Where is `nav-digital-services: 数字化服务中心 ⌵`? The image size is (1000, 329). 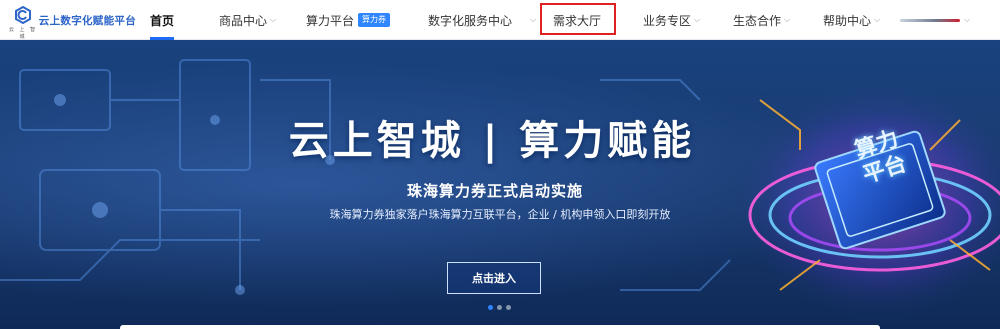
nav-digital-services: 数字化服务中心 ⌵ is located at coordinates (482, 20).